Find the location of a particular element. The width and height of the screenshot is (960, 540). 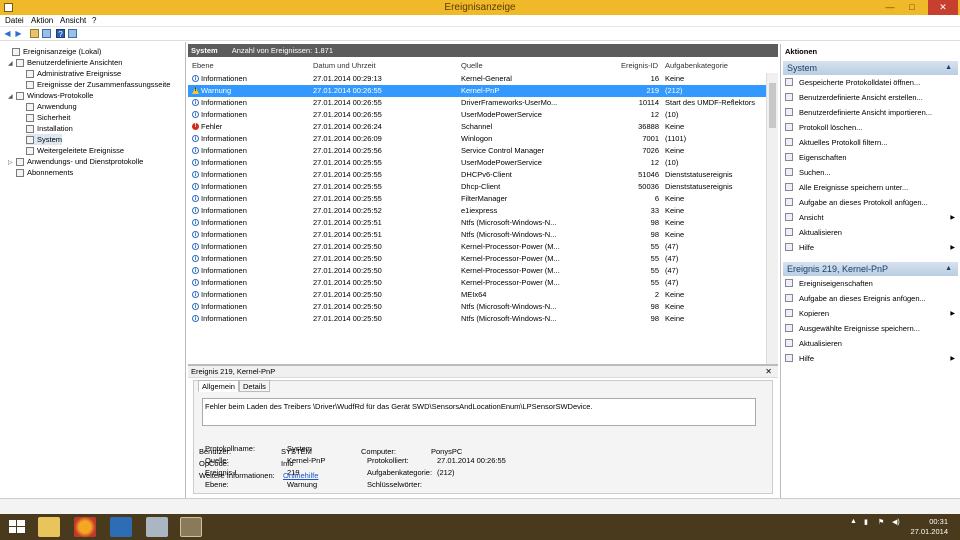

tree-item-admin-events: Administrative Ereignisse is located at coordinates (73, 73).